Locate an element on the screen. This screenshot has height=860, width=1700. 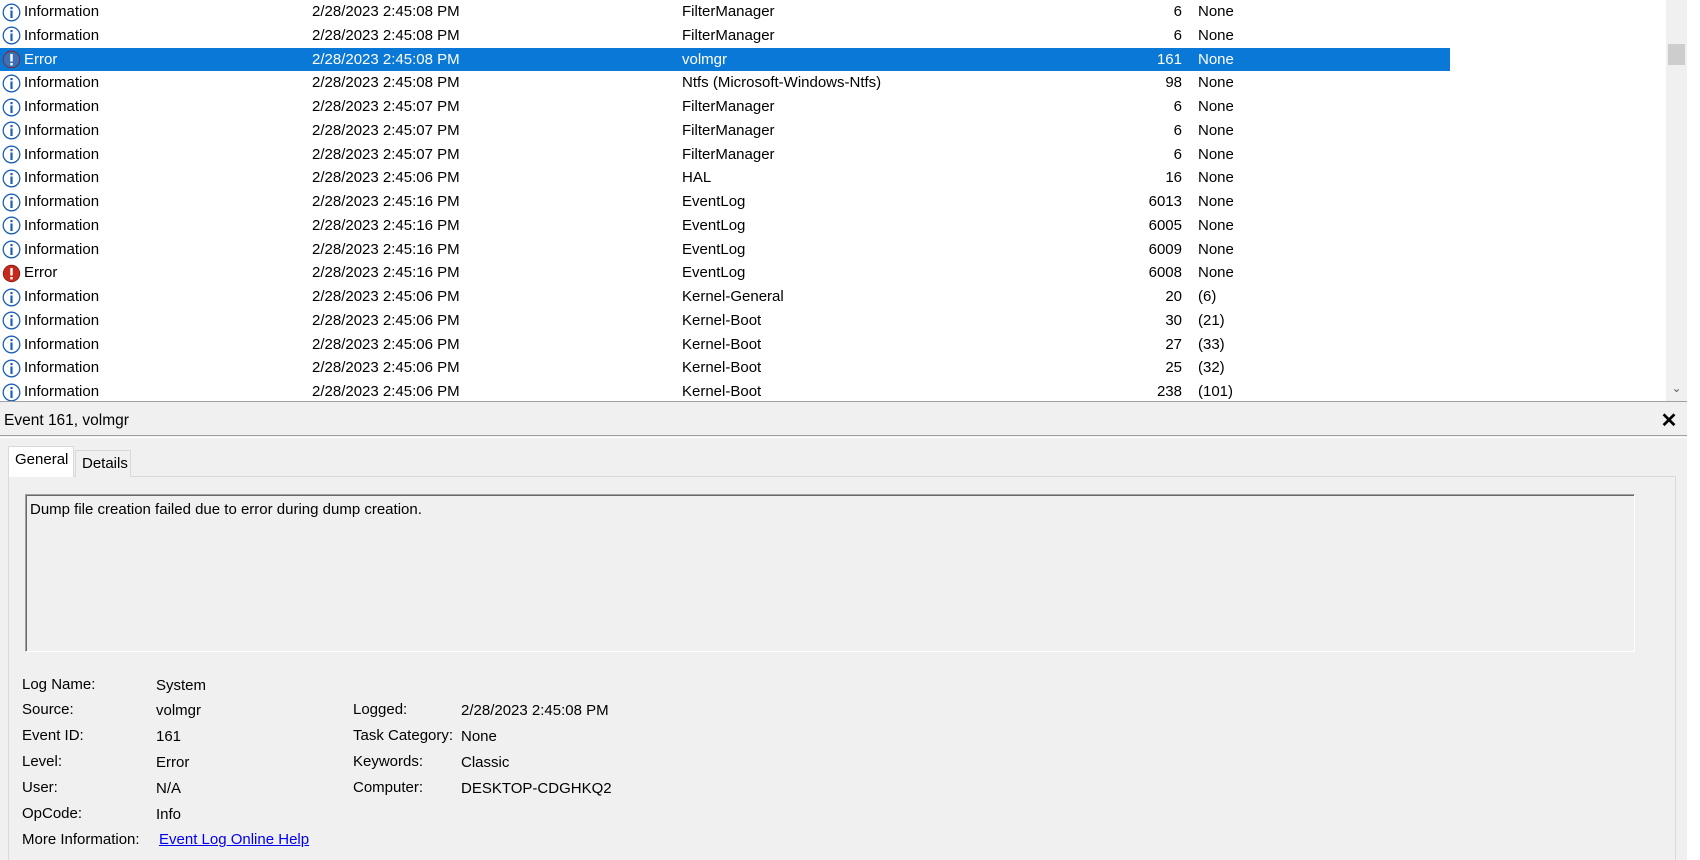
event-source: Ntfs (Microsoft-Windows-Ntfs) is located at coordinates (782, 83).